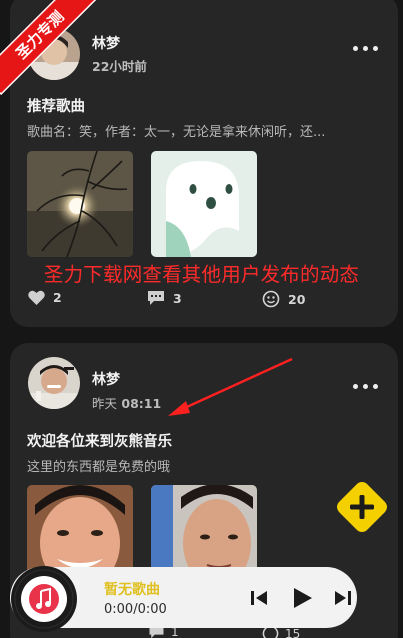 Image resolution: width=403 pixels, height=638 pixels. I want to click on next-icon, so click(343, 598).